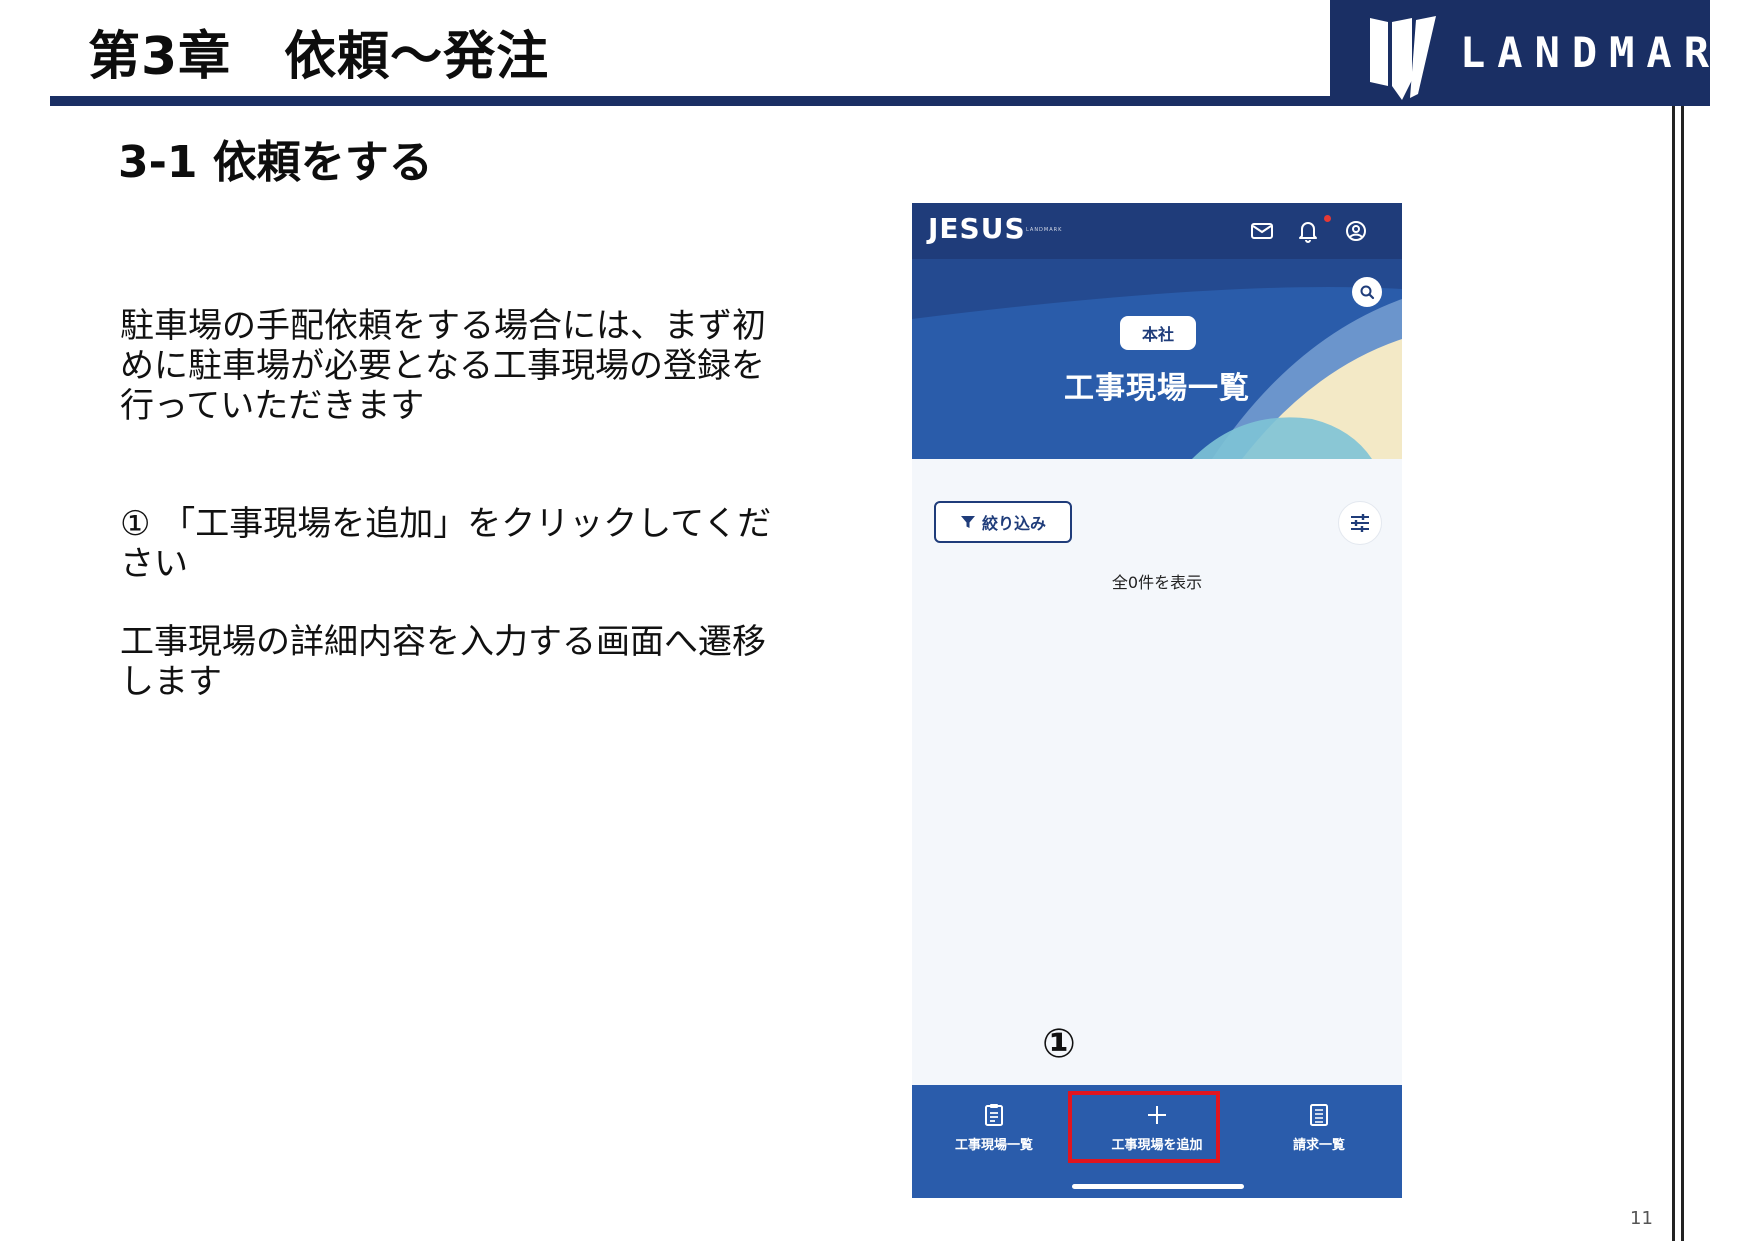 This screenshot has height=1241, width=1755. Describe the element at coordinates (1157, 231) in the screenshot. I see `app-bar: JESUS LANDMARK` at that location.